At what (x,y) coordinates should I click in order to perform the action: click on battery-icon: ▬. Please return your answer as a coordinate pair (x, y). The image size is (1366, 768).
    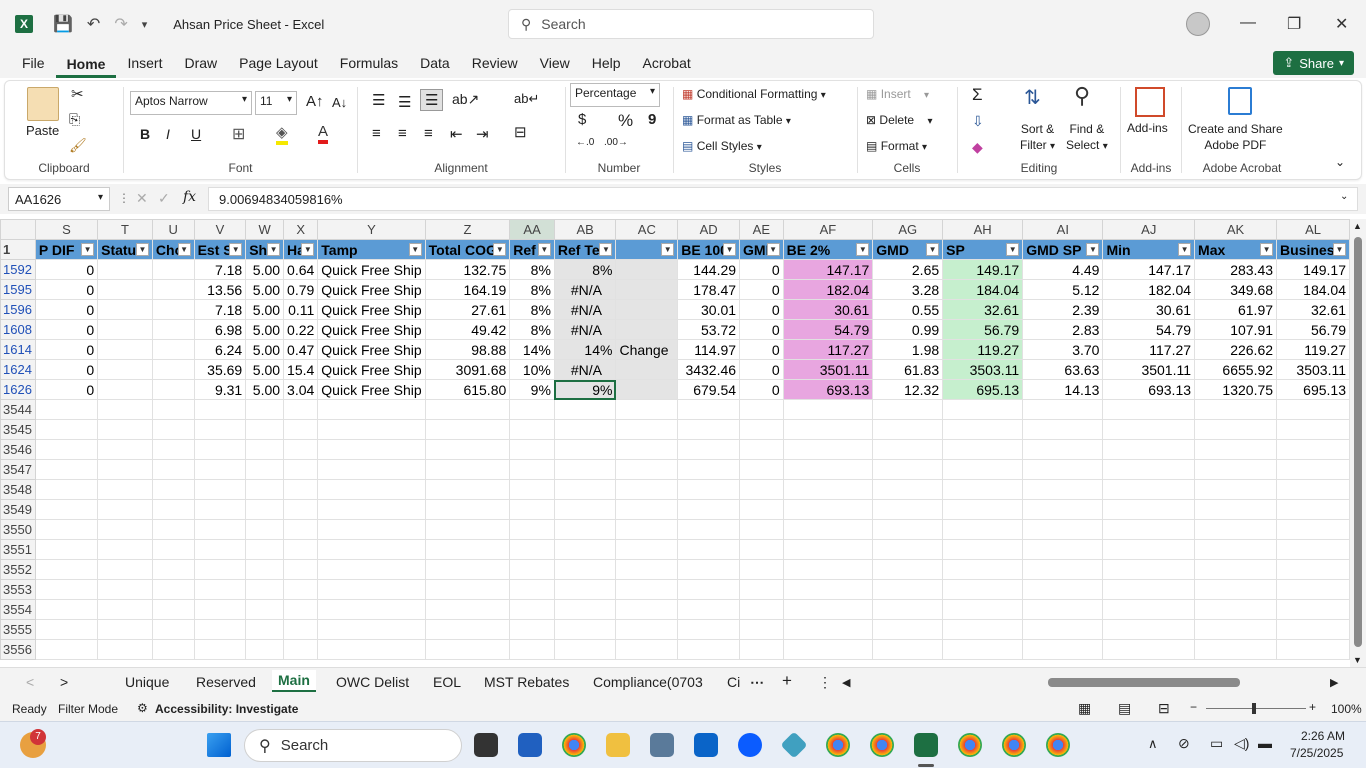
    Looking at the image, I should click on (1265, 743).